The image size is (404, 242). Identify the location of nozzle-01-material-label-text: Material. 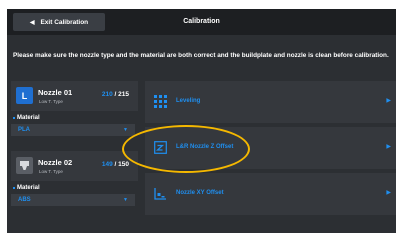
(28, 118).